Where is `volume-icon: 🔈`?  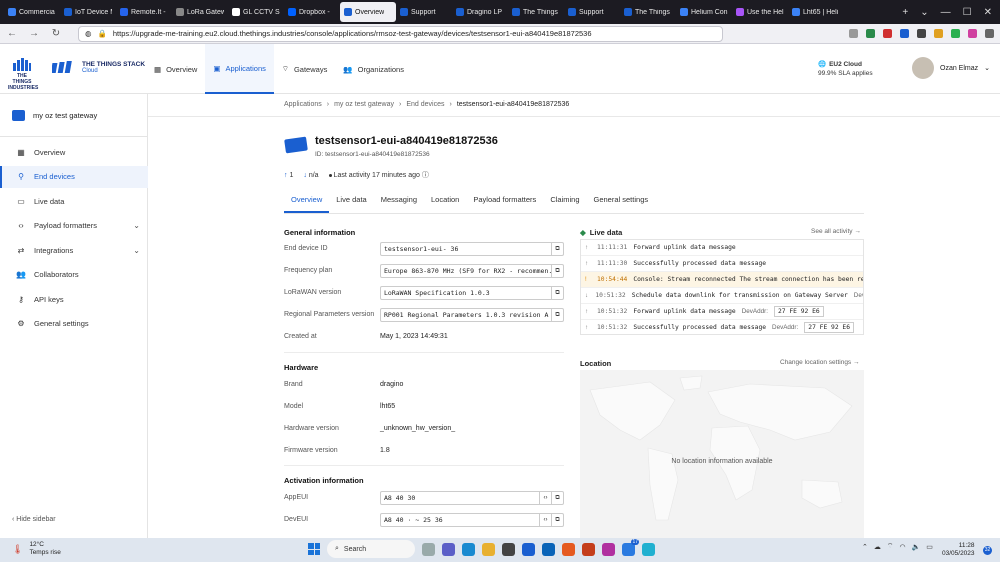 volume-icon: 🔈 is located at coordinates (916, 547).